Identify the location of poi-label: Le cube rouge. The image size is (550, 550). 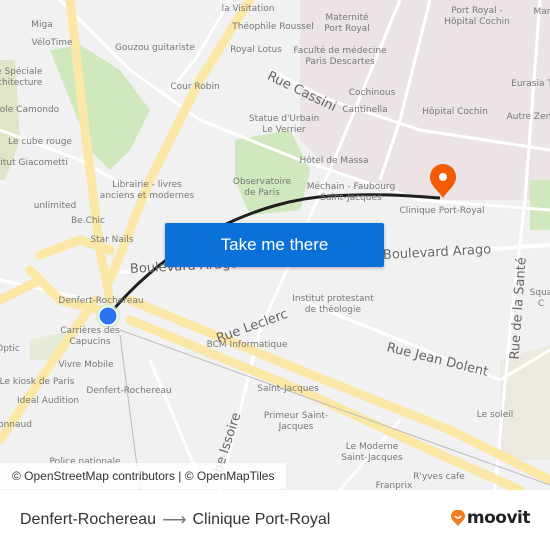
(40, 142).